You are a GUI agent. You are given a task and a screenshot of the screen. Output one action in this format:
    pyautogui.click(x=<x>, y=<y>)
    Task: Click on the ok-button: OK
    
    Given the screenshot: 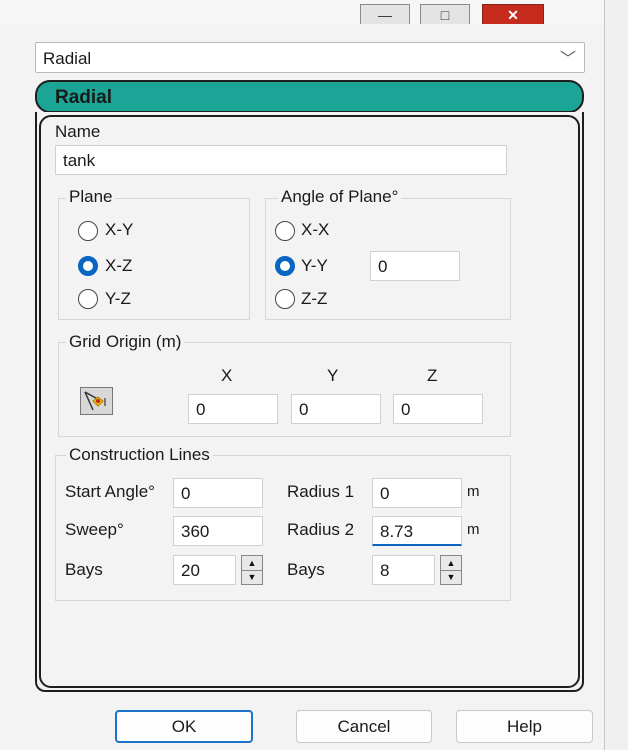 What is the action you would take?
    pyautogui.click(x=184, y=726)
    